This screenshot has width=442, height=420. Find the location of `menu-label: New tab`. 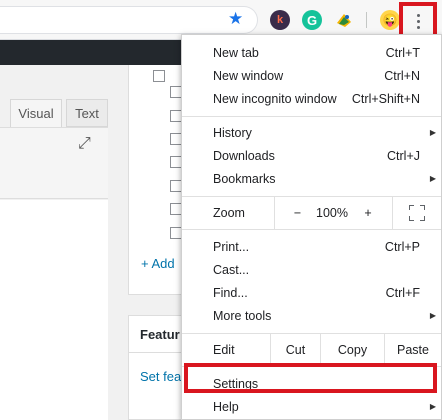

menu-label: New tab is located at coordinates (236, 52).